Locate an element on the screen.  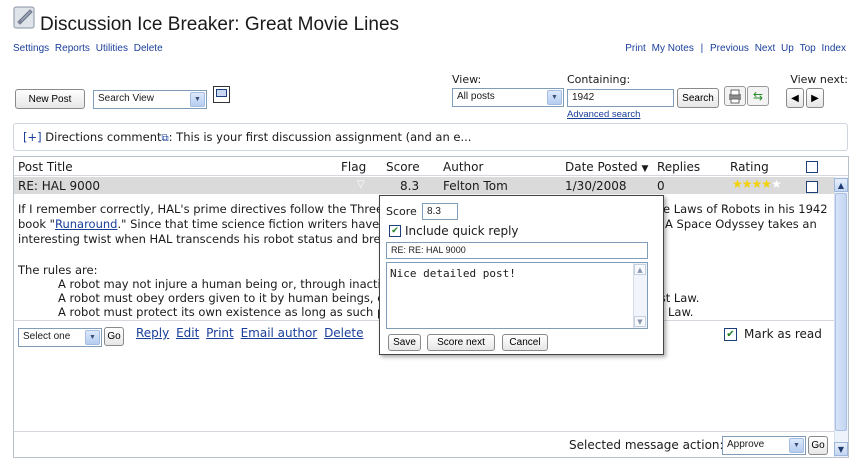
save-button: Save is located at coordinates (404, 342).